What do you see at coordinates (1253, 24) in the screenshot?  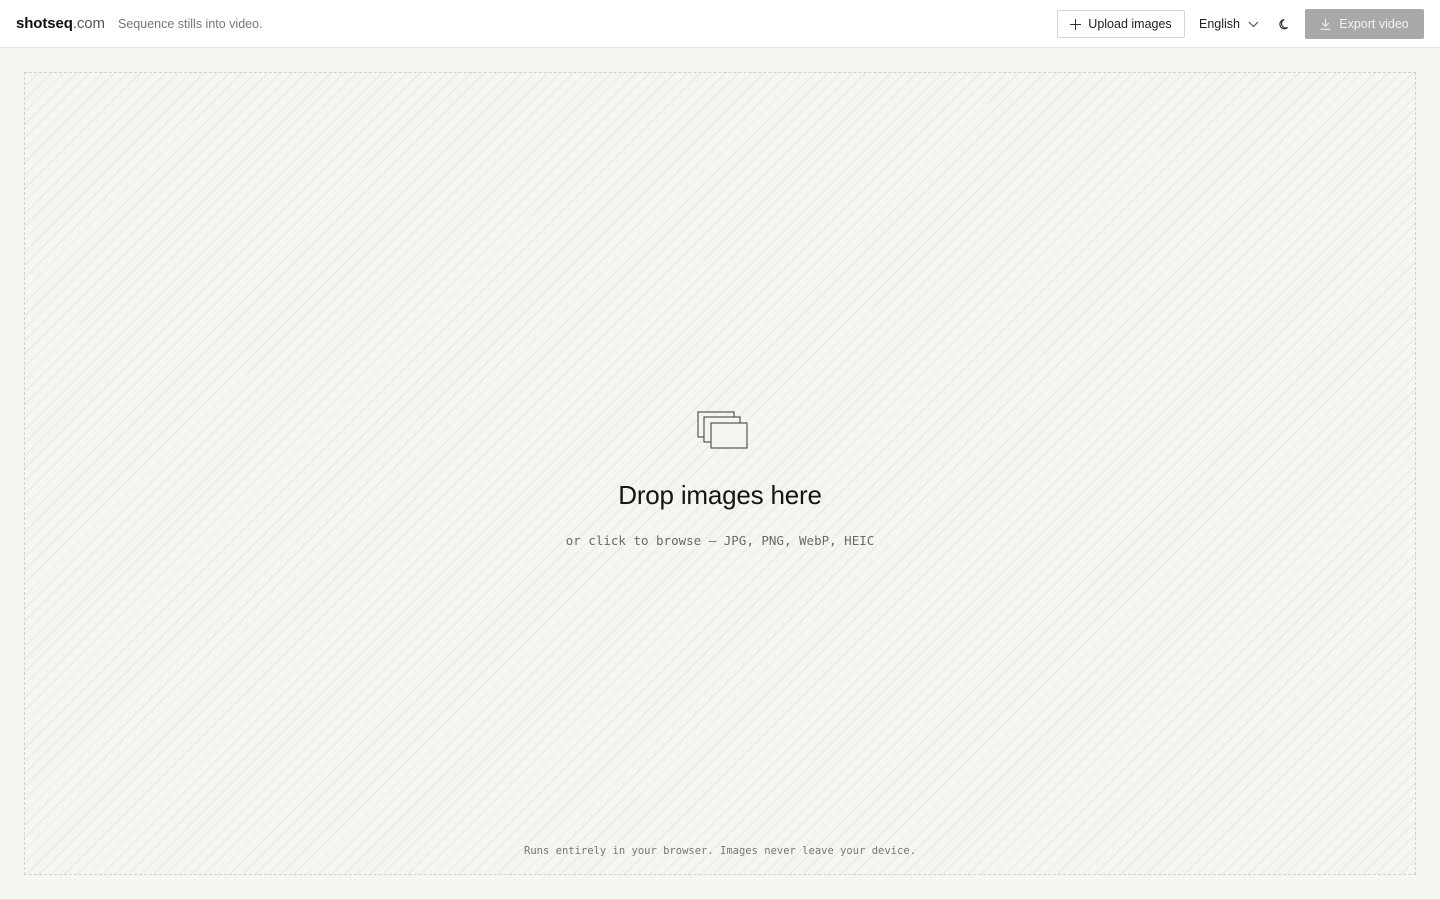 I see `chevron-down-icon` at bounding box center [1253, 24].